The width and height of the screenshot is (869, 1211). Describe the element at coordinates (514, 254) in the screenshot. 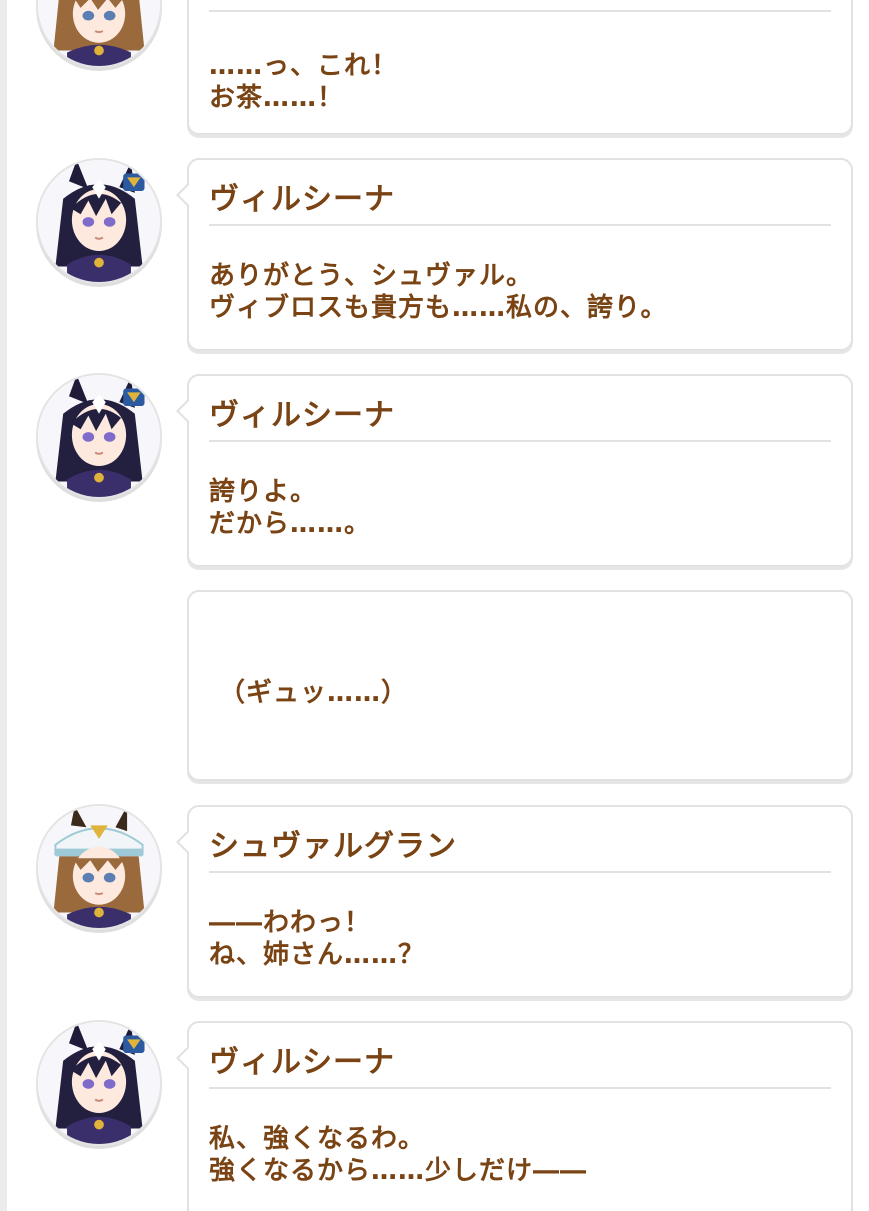

I see `dialogue-bubble: ヴィルシーナ ありがとう、シュヴァル。 ヴィブロスも貴方も……私の、誇り。` at that location.